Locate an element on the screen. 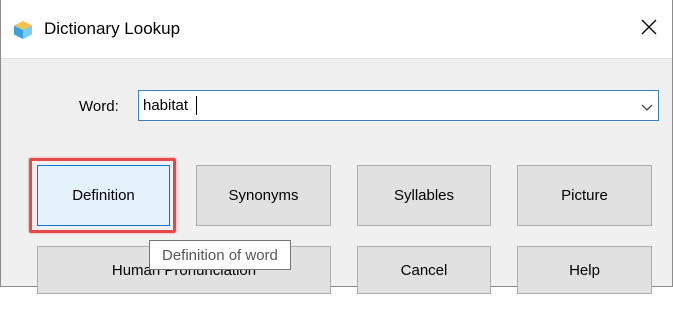 The height and width of the screenshot is (314, 673). syllables-button: Syllables is located at coordinates (424, 195).